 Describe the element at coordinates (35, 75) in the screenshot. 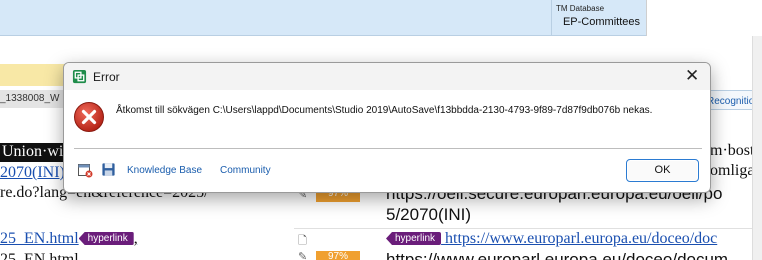

I see `active-segment-highlight` at that location.